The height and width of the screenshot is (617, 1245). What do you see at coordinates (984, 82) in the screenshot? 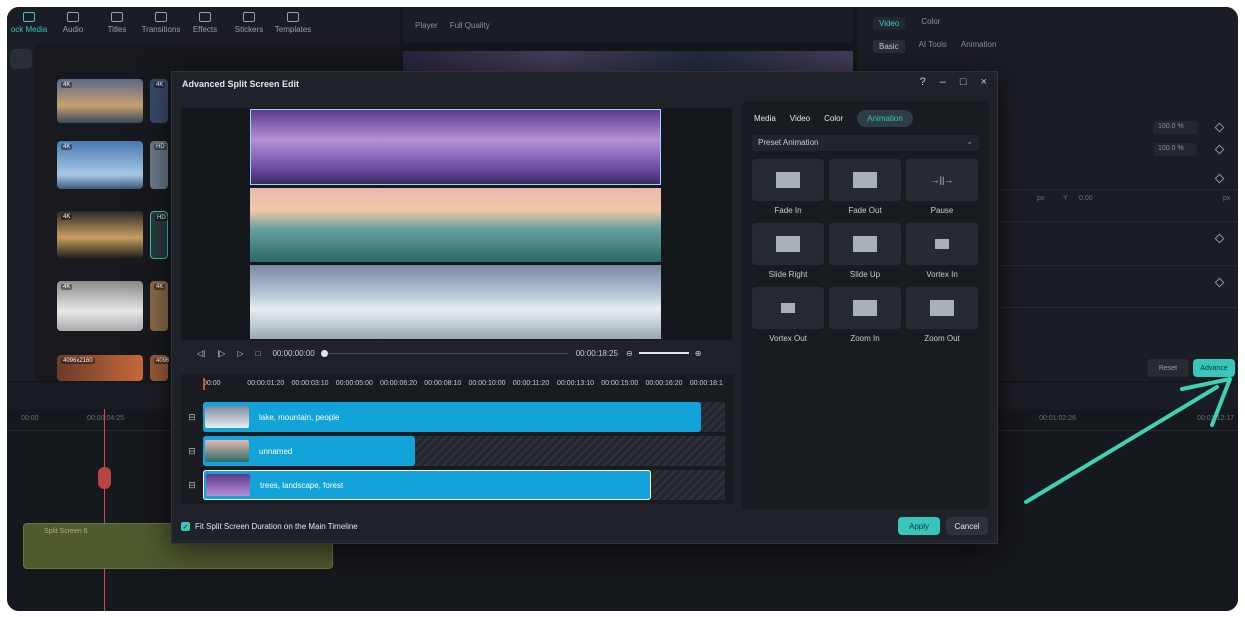
I see `close-icon: ×` at bounding box center [984, 82].